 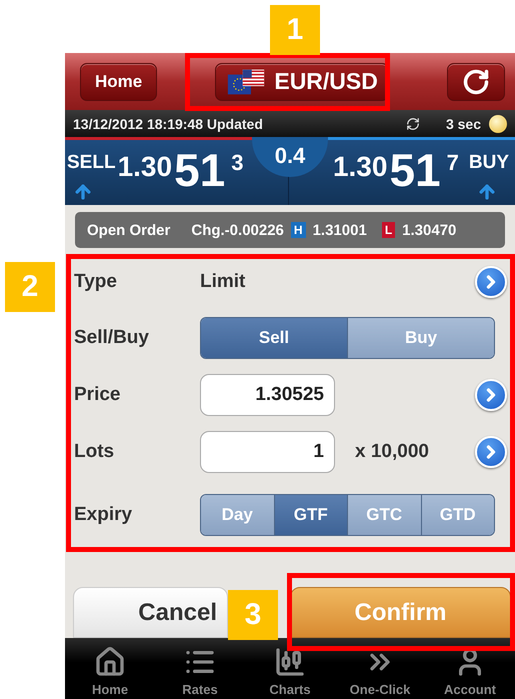 I want to click on tab-bar-item: Home, so click(x=110, y=668).